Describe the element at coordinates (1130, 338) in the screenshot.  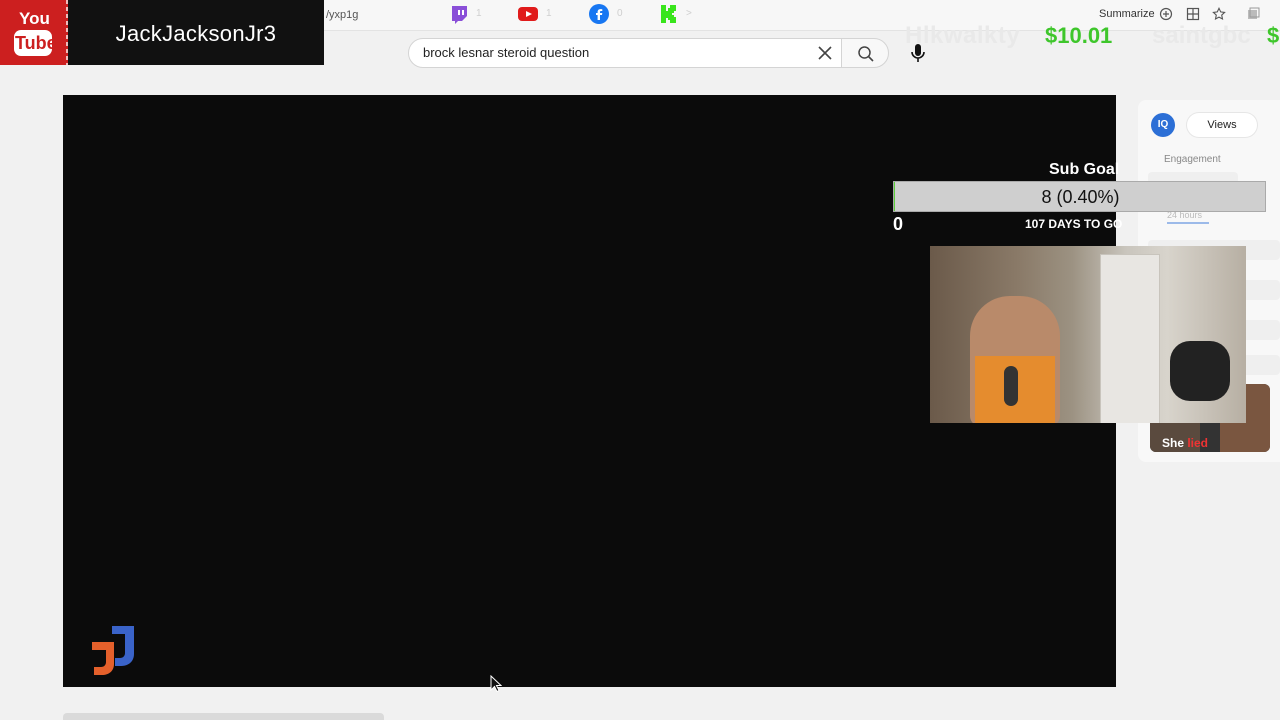
I see `webcam-door` at that location.